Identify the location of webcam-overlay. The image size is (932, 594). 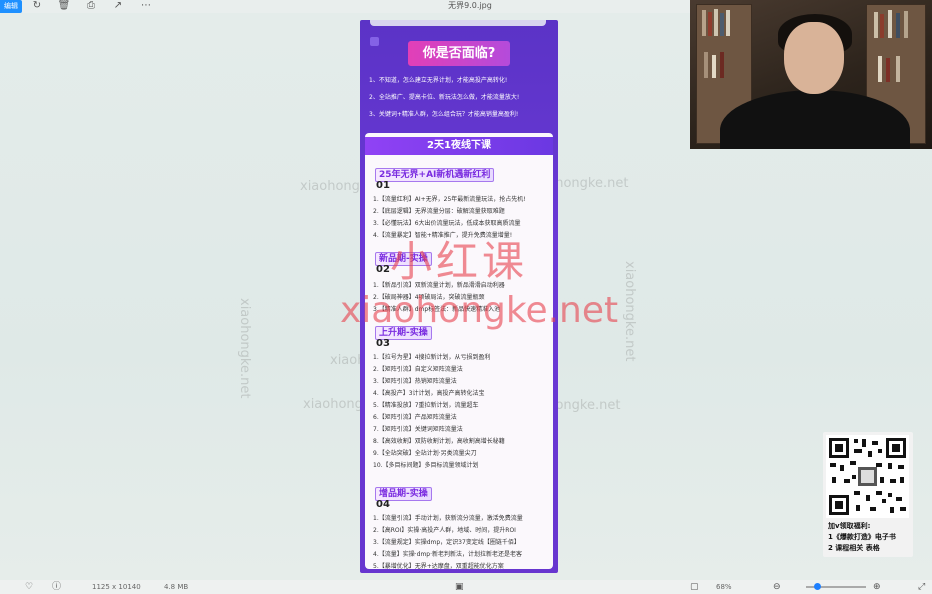
(811, 74).